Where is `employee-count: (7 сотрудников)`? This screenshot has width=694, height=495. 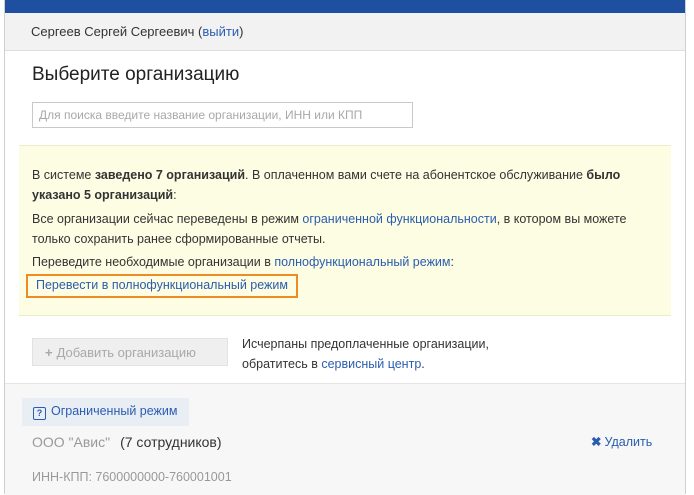
employee-count: (7 сотрудников) is located at coordinates (171, 442).